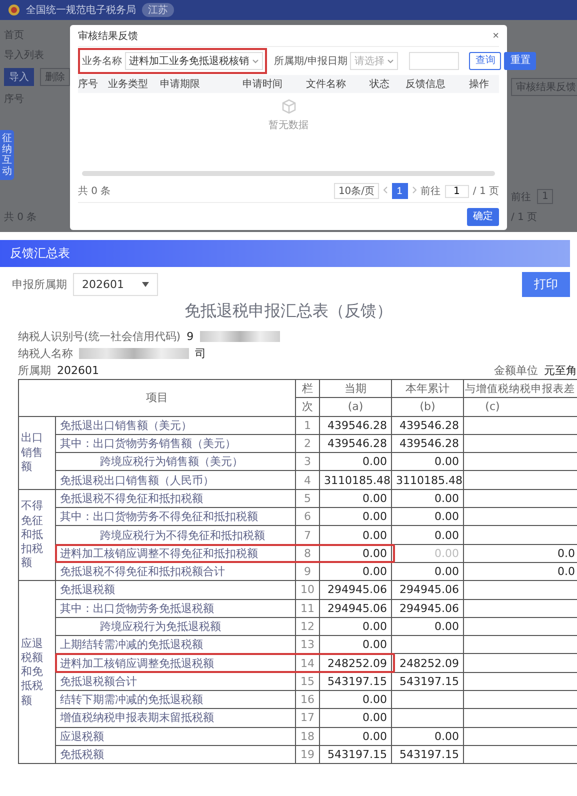 This screenshot has width=577, height=796. What do you see at coordinates (308, 681) in the screenshot?
I see `line-number: 15` at bounding box center [308, 681].